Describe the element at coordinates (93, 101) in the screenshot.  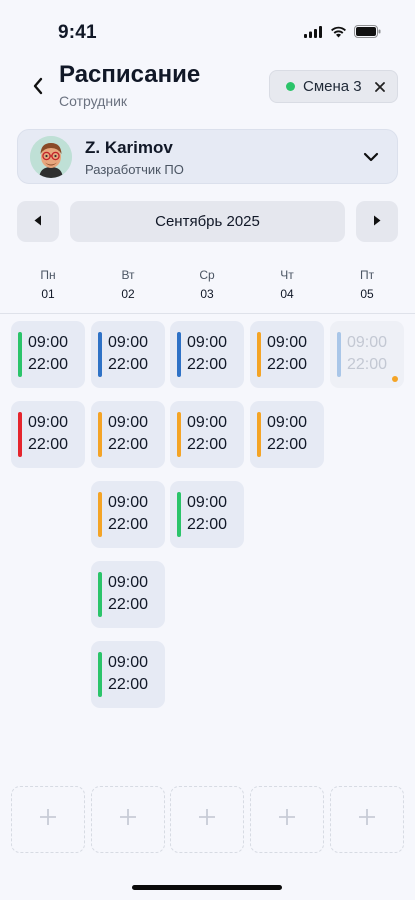
I see `page-subtitle: Сотрудник` at that location.